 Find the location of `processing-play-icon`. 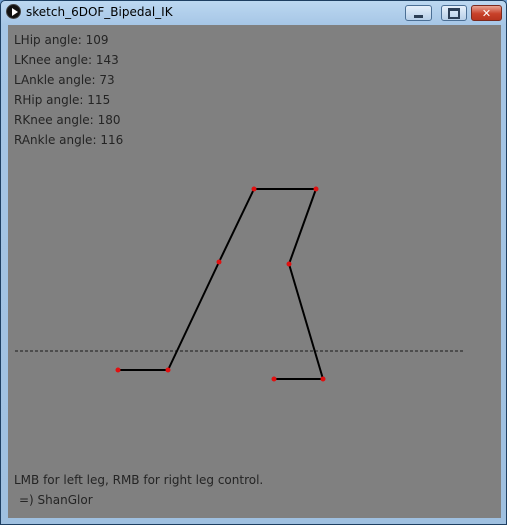

processing-play-icon is located at coordinates (13, 11).